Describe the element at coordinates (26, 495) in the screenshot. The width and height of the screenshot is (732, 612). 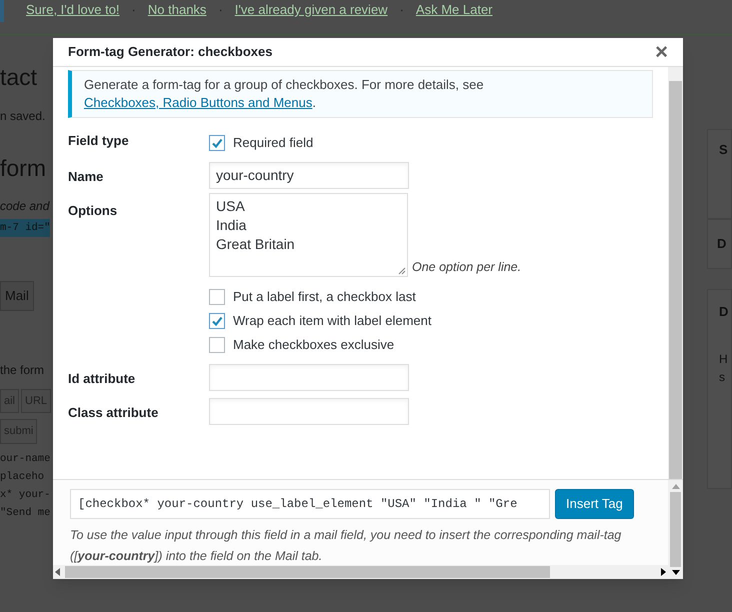
I see `code-line: x* your-` at that location.